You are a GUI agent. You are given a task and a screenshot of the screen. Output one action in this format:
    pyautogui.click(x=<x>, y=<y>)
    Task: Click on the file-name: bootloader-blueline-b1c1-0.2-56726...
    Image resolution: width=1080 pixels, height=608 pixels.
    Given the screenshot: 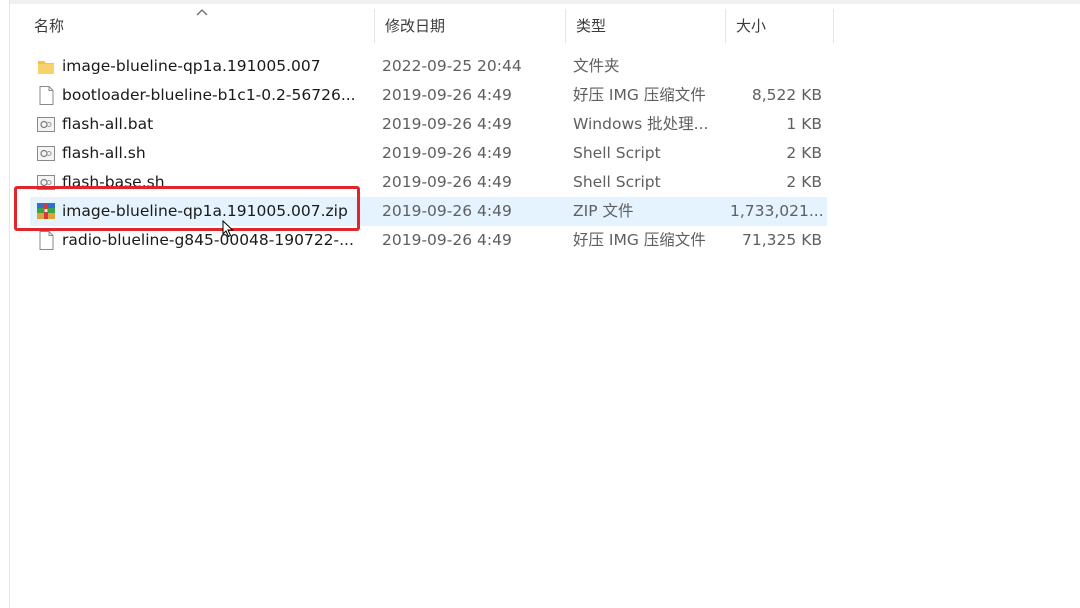 What is the action you would take?
    pyautogui.click(x=209, y=95)
    